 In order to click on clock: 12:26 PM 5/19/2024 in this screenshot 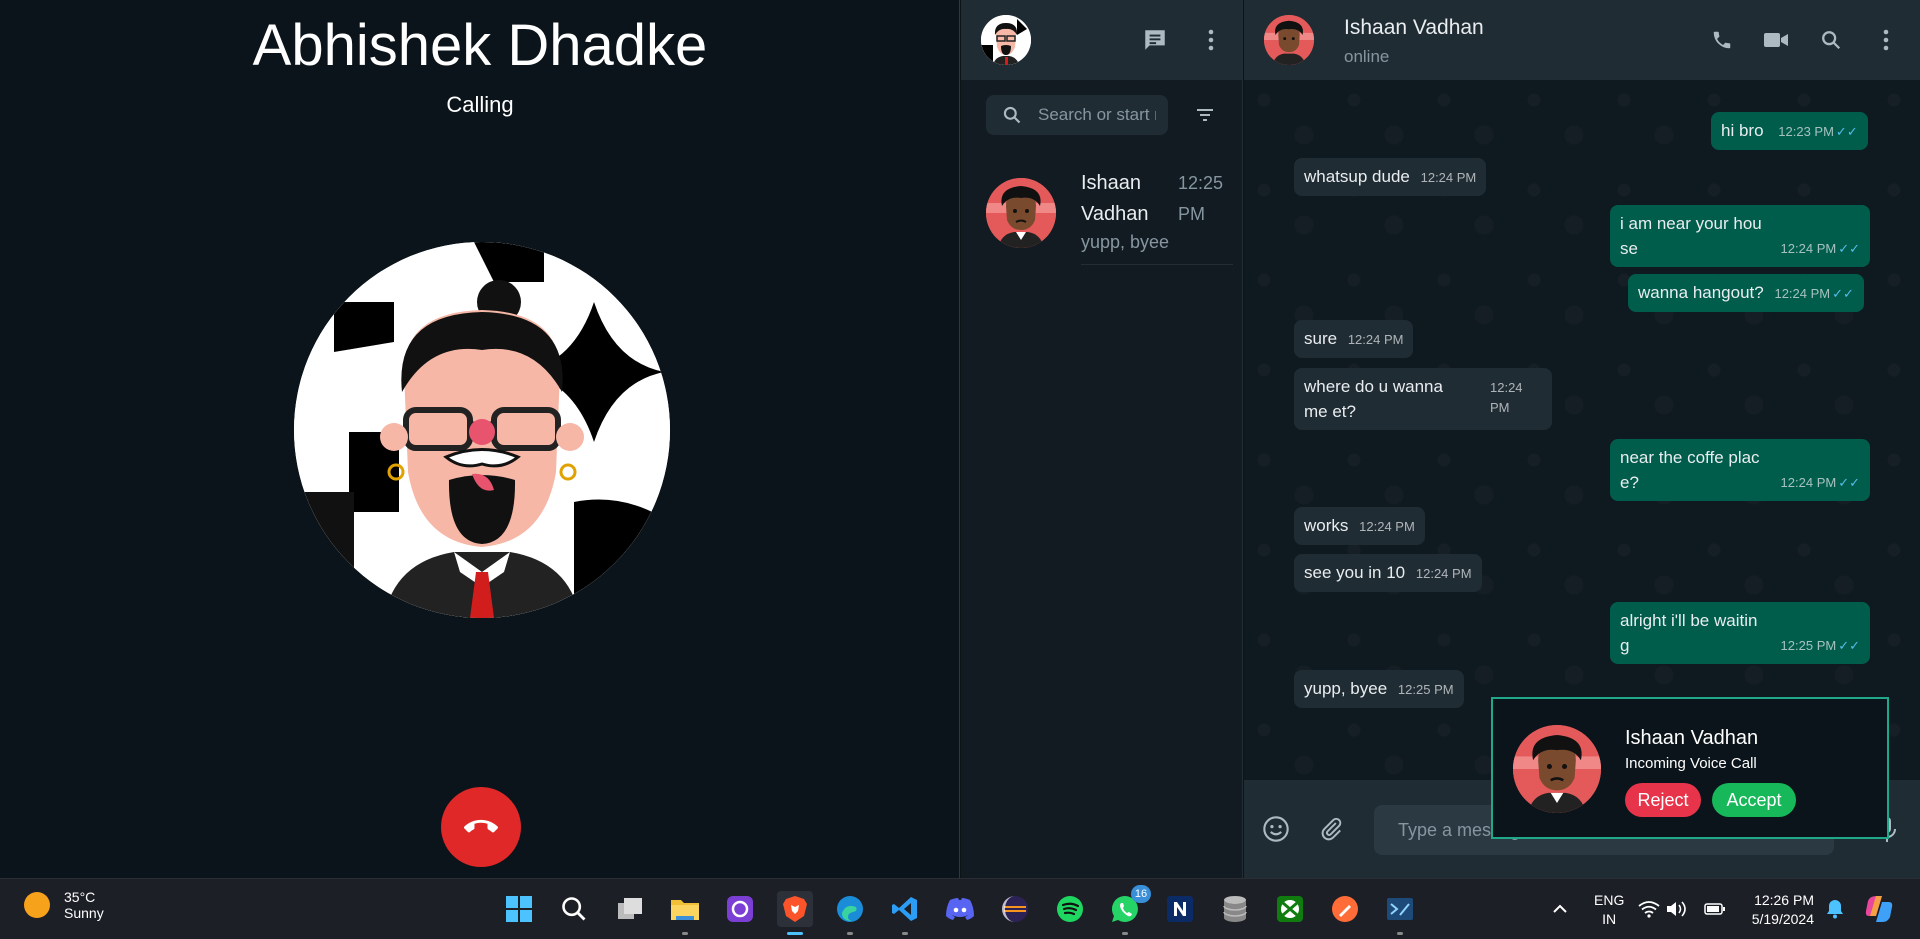, I will do `click(1779, 910)`.